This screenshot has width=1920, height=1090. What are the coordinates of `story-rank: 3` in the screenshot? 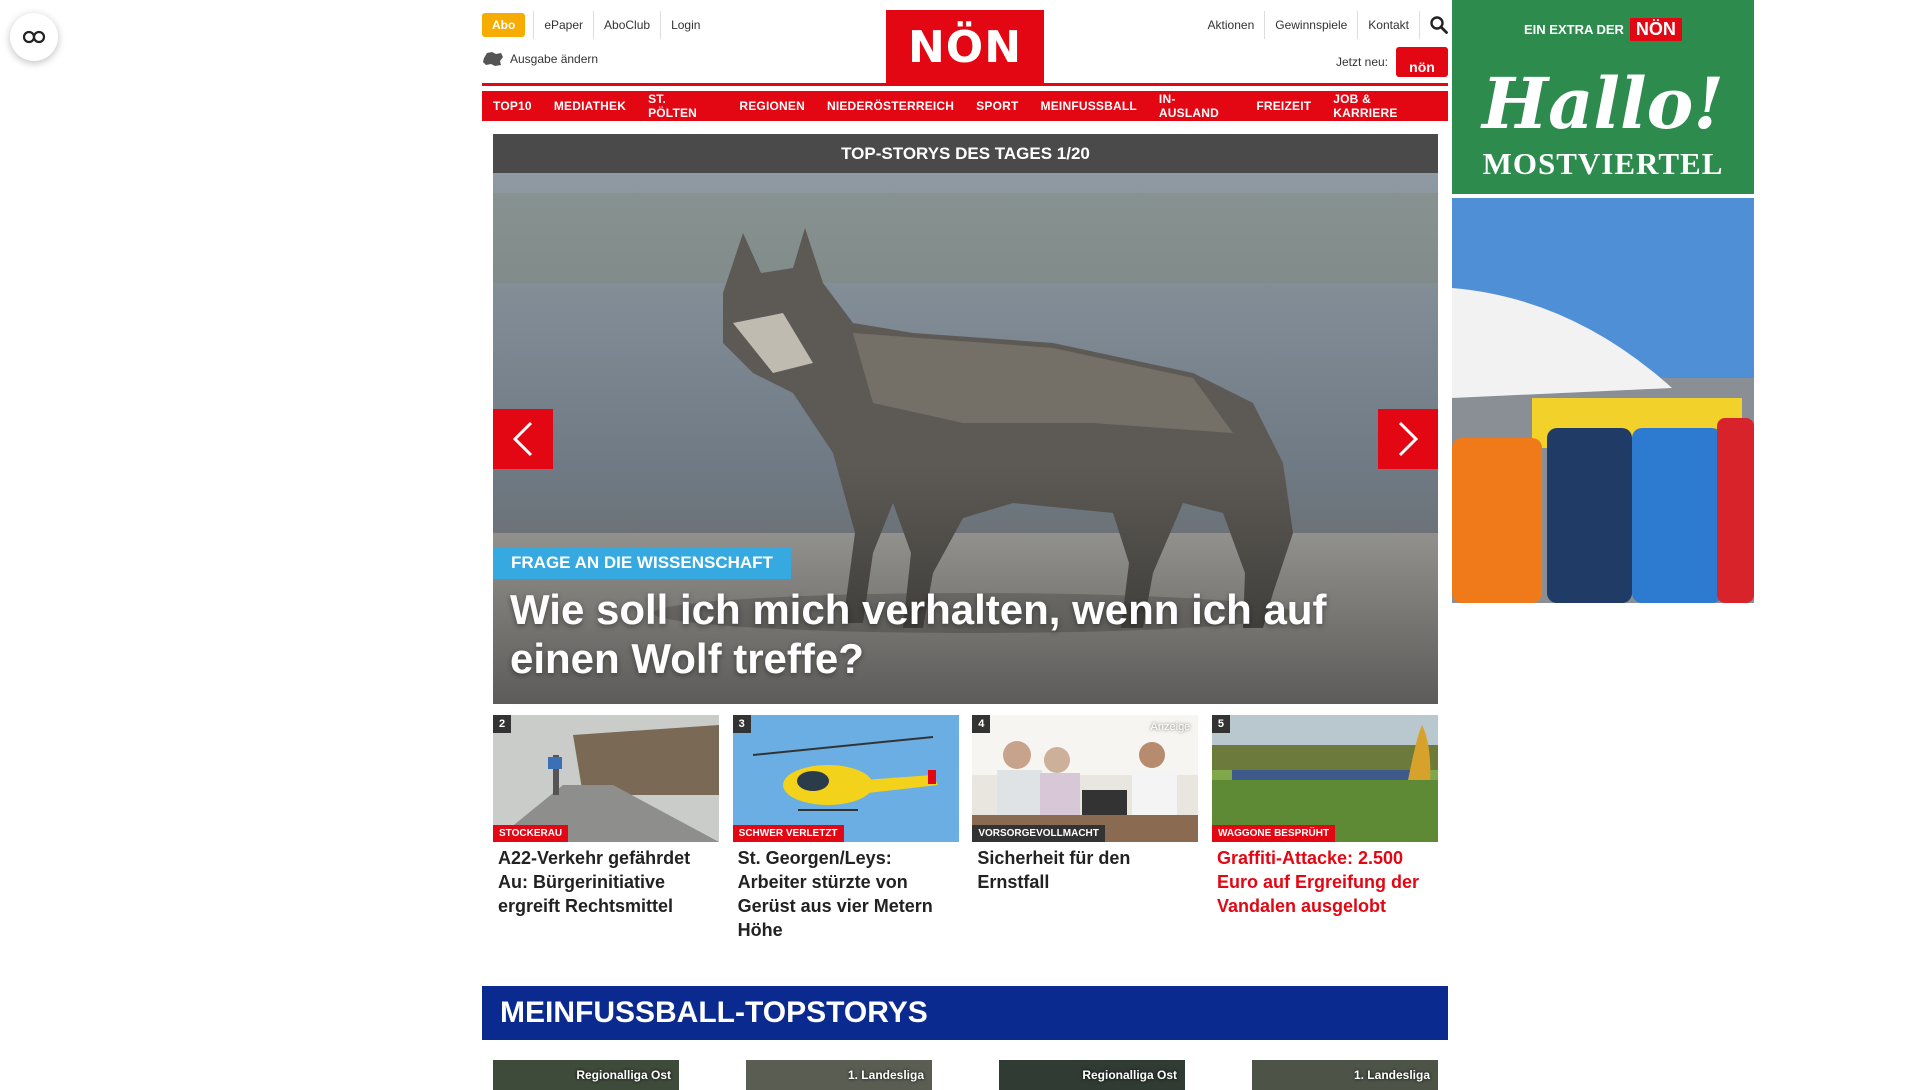 It's located at (741, 724).